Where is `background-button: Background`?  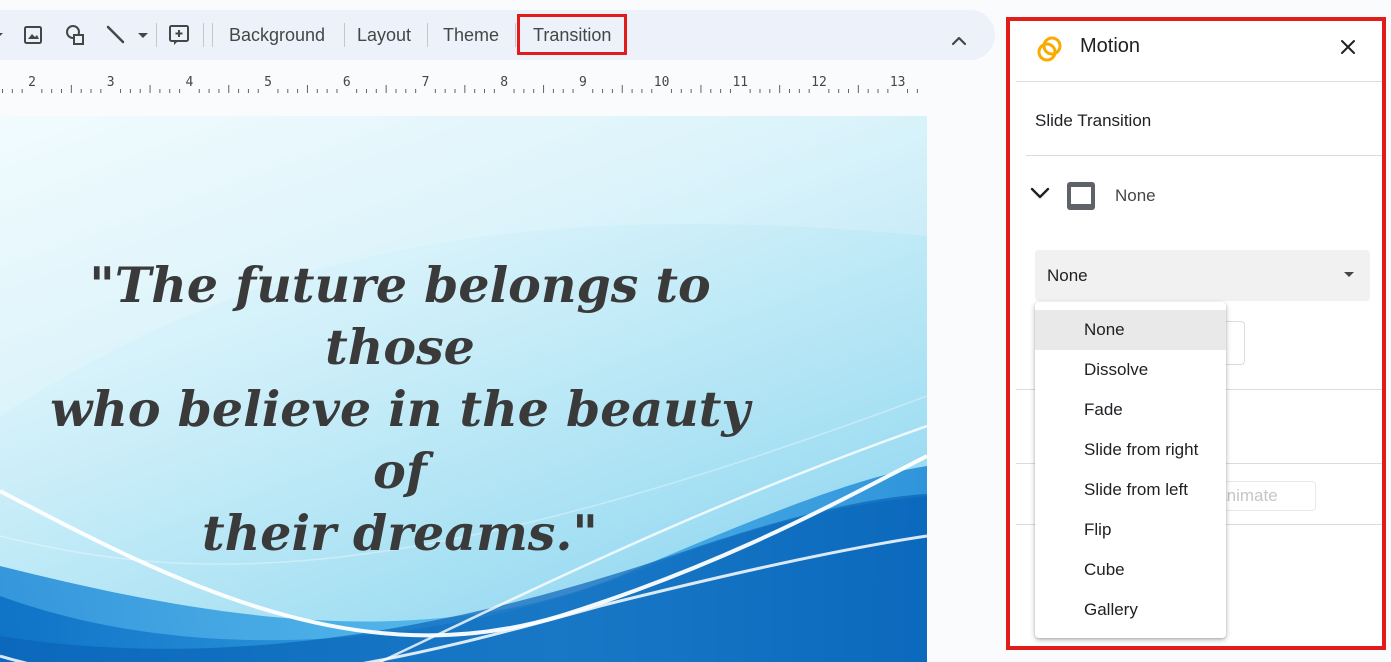
background-button: Background is located at coordinates (277, 35).